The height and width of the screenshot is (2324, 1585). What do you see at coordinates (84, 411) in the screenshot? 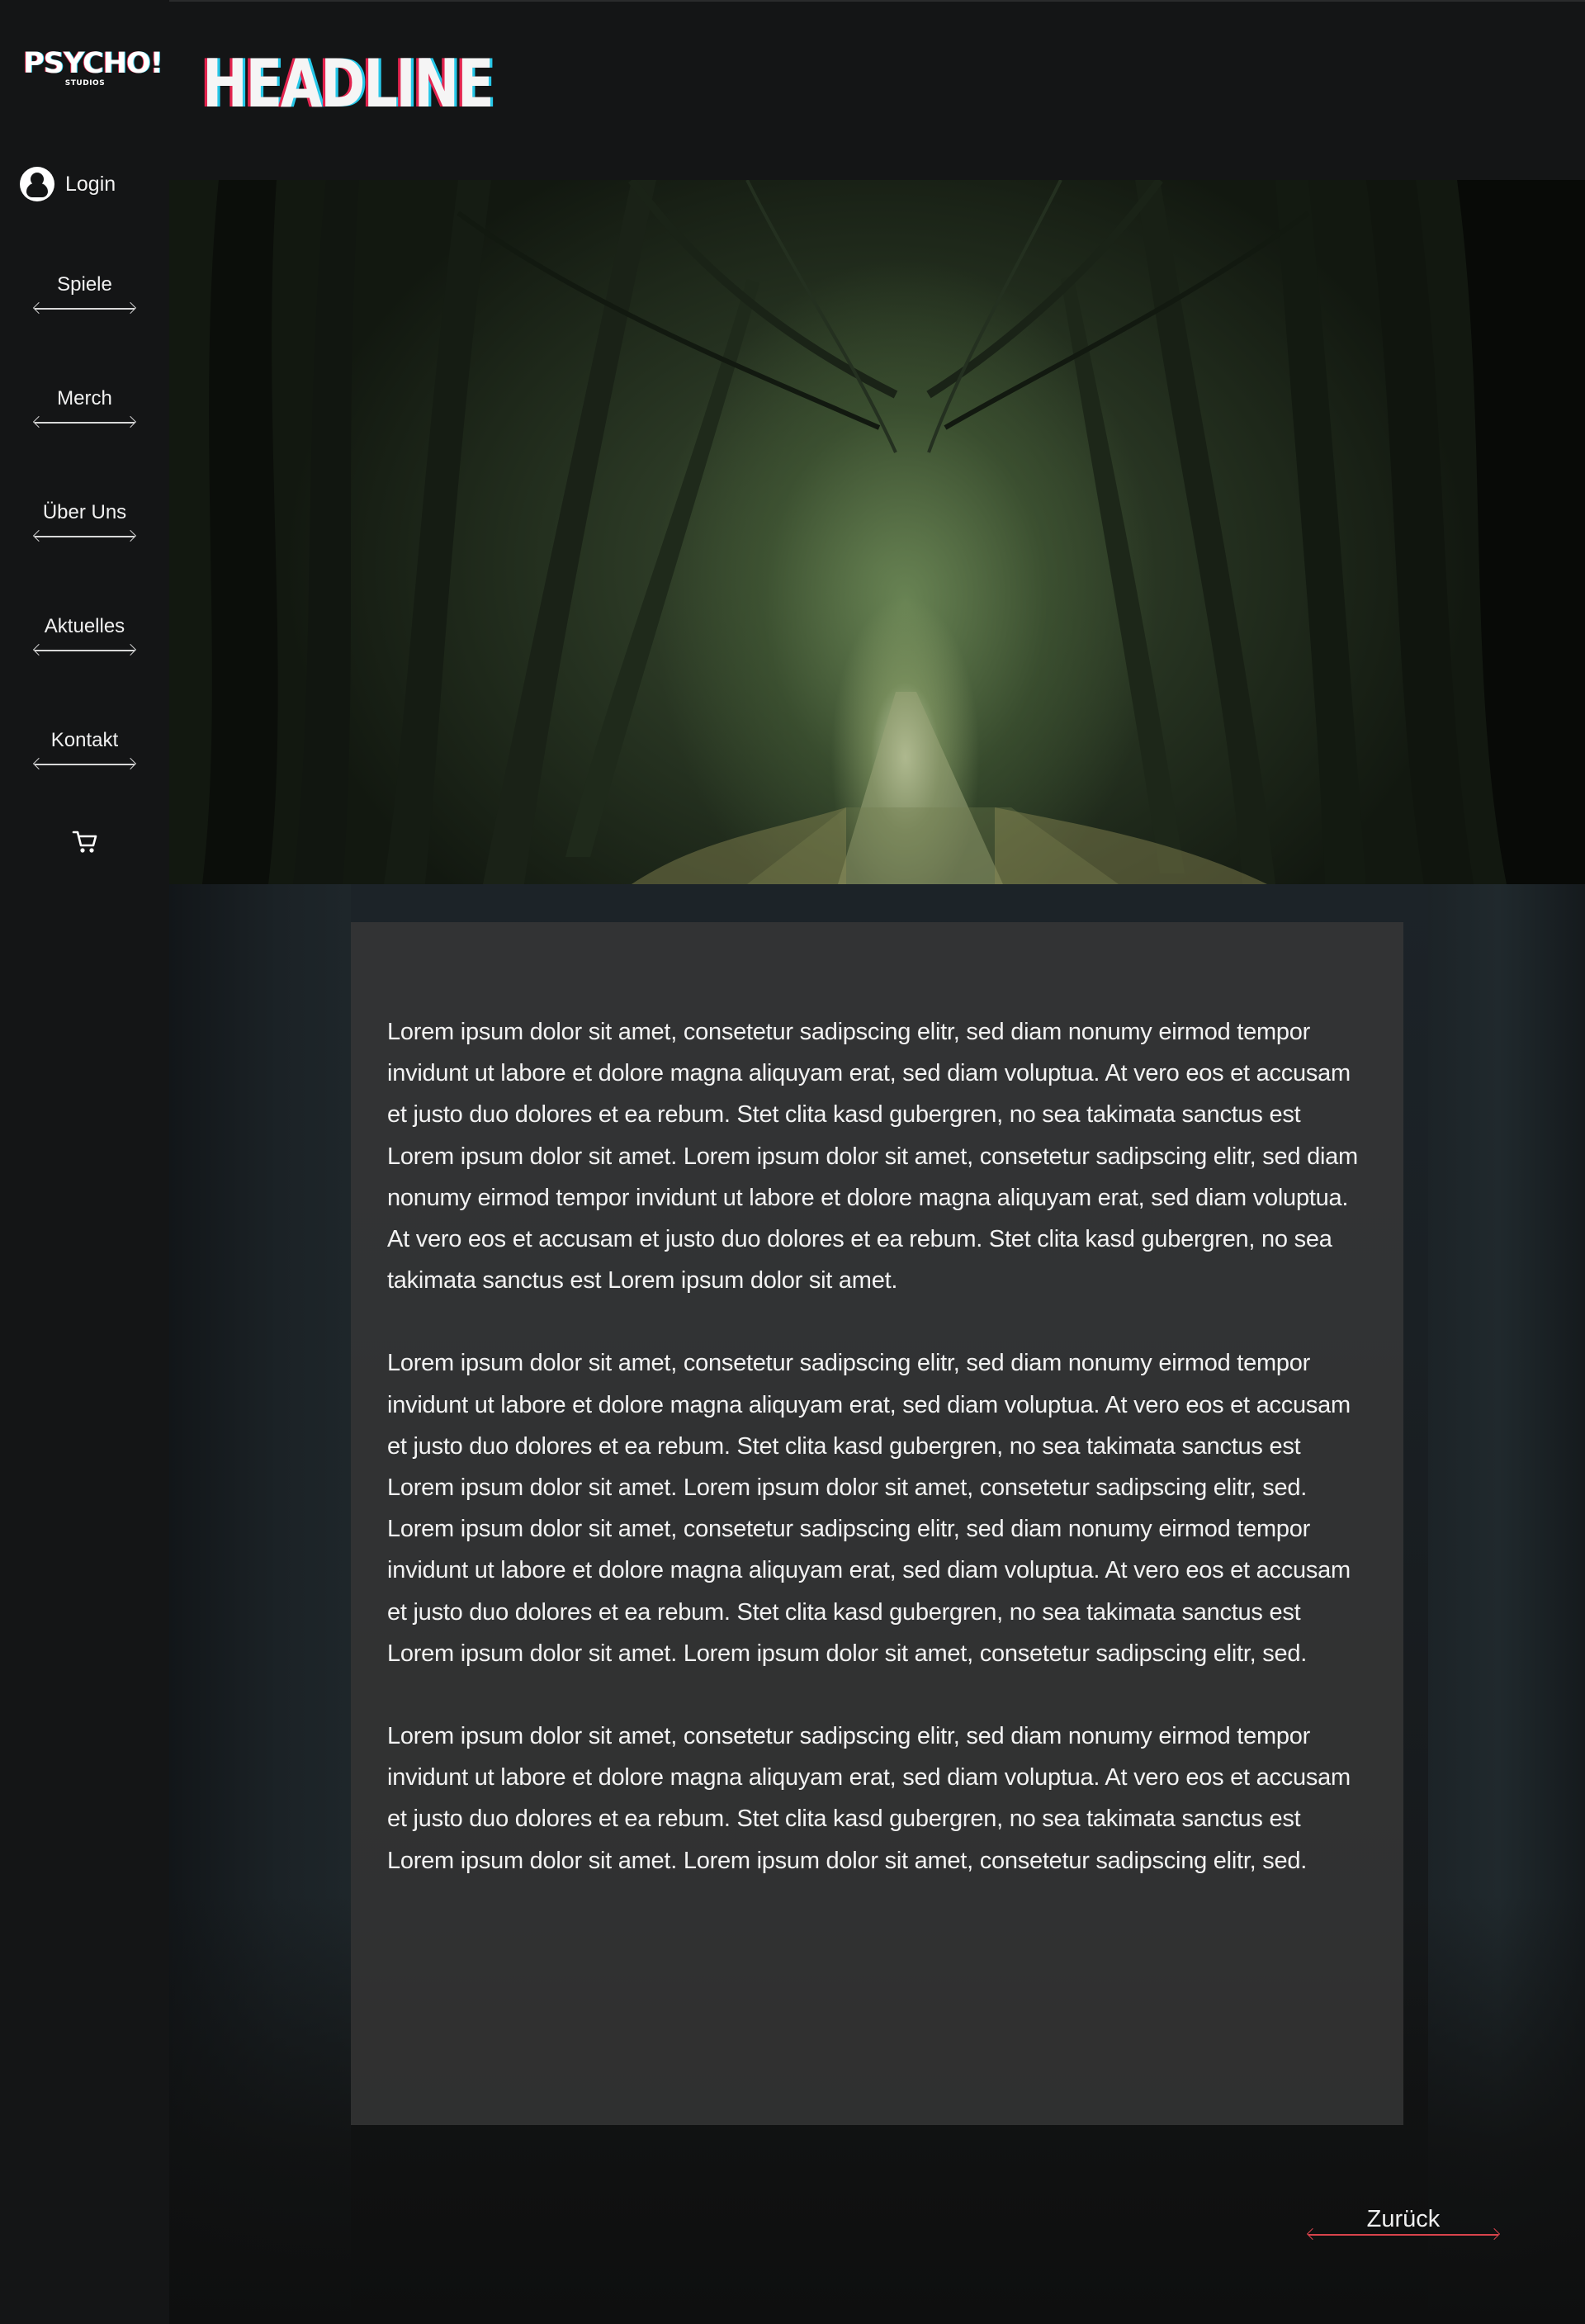
I see `sidebar-item-merch: Merch` at bounding box center [84, 411].